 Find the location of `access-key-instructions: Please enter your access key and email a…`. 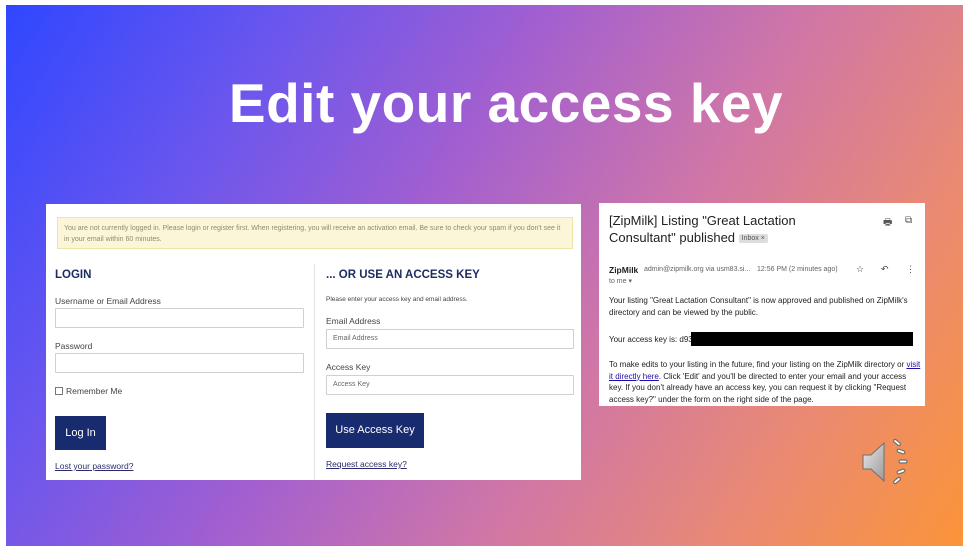

access-key-instructions: Please enter your access key and email a… is located at coordinates (397, 299).